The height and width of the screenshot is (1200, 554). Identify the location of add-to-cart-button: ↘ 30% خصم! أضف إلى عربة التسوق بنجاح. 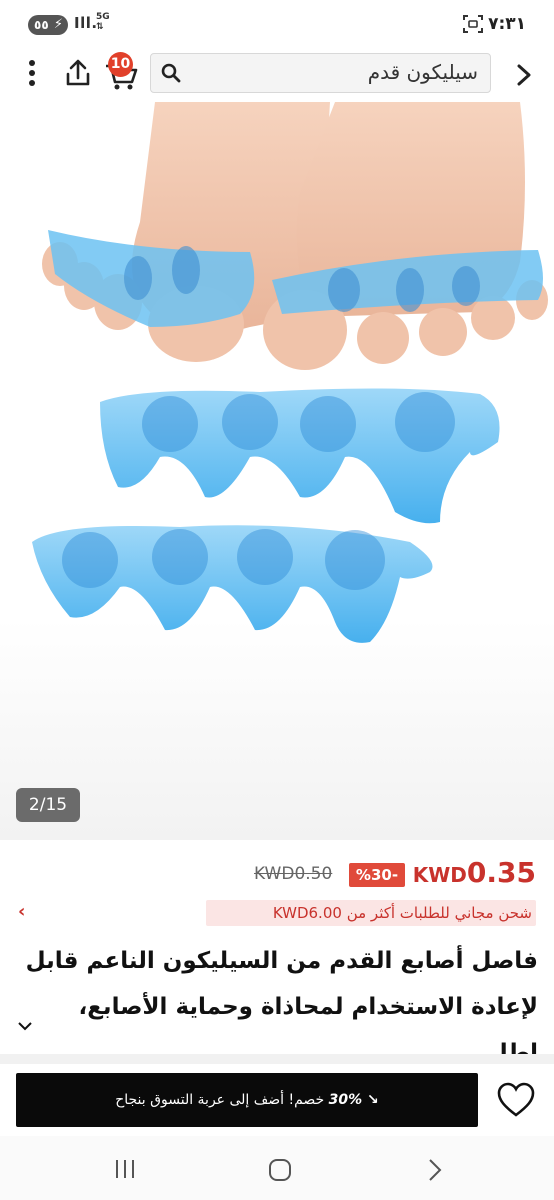
(247, 1100).